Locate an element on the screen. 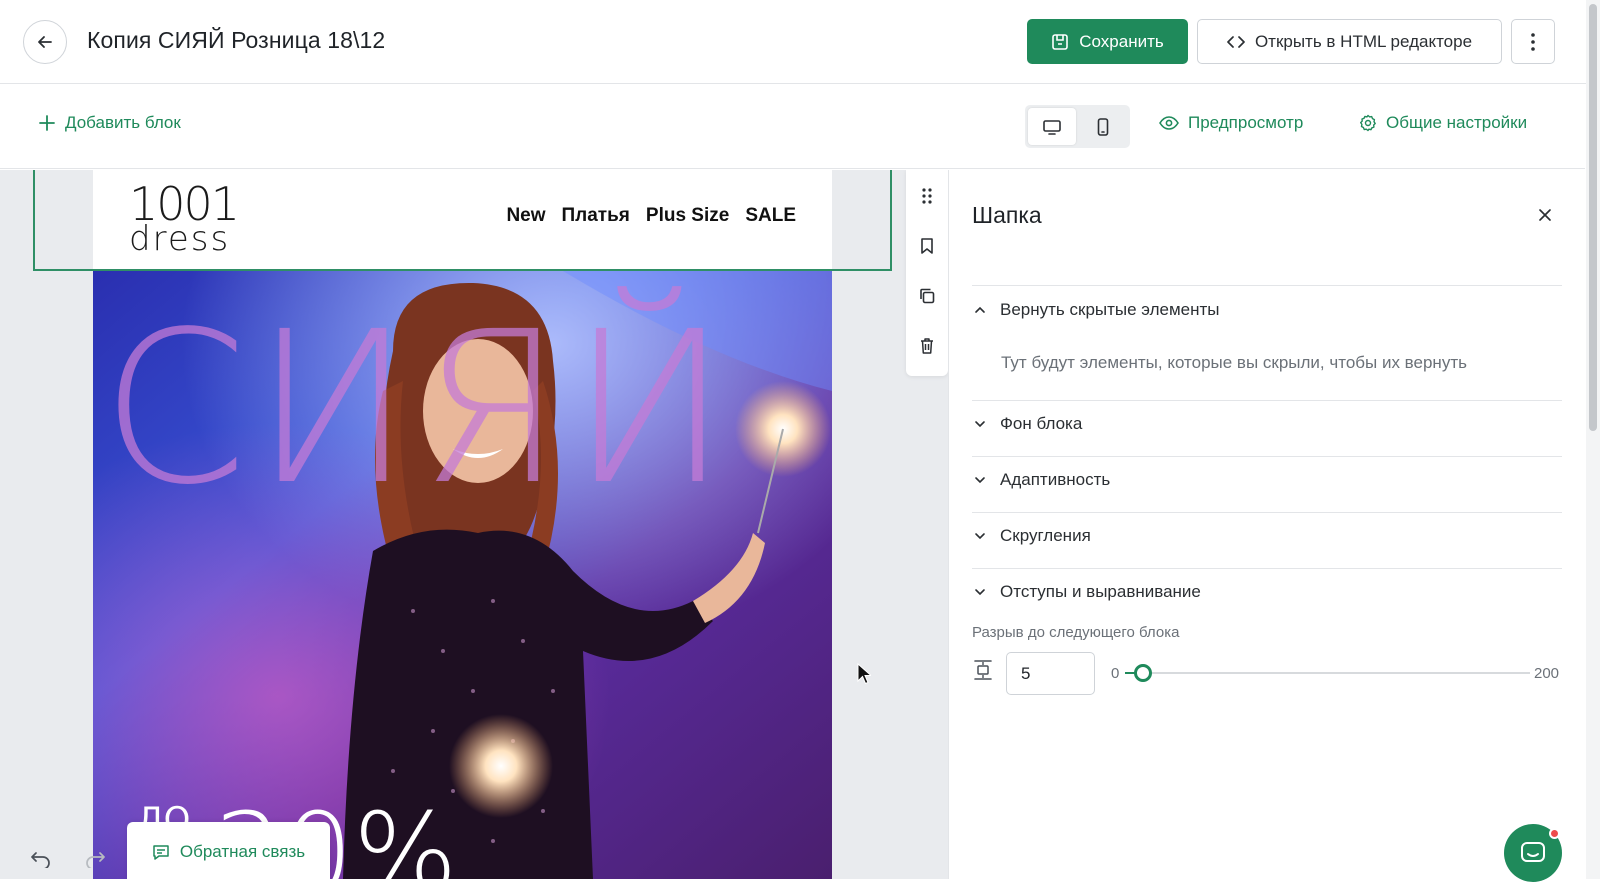 The image size is (1600, 882). desktop-view-button is located at coordinates (1052, 126).